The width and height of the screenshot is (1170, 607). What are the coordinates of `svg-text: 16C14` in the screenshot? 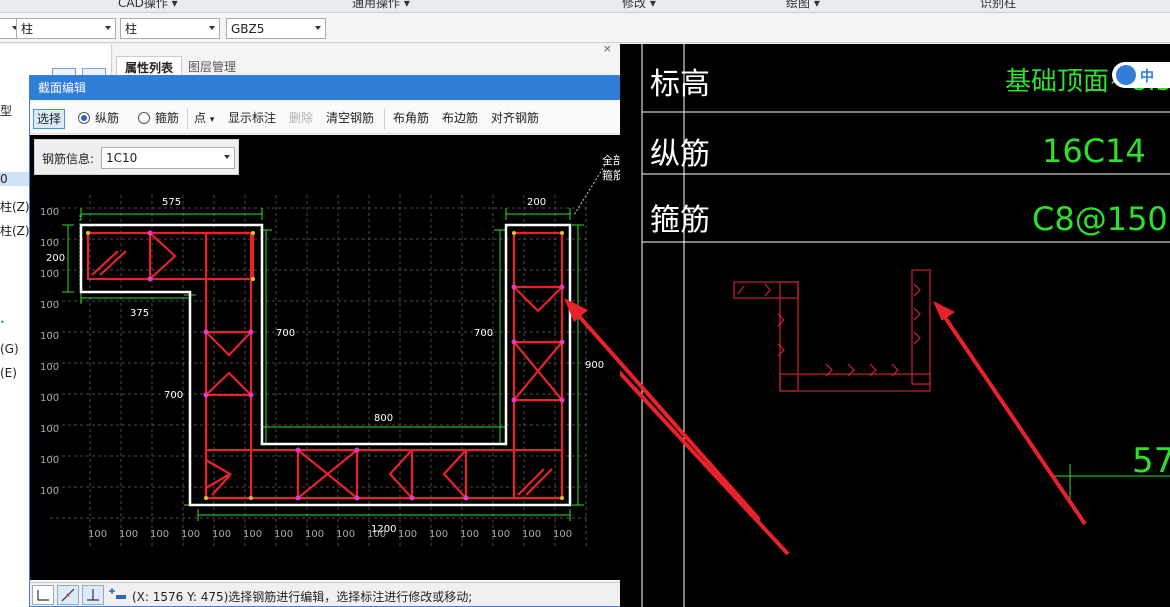 It's located at (1094, 151).